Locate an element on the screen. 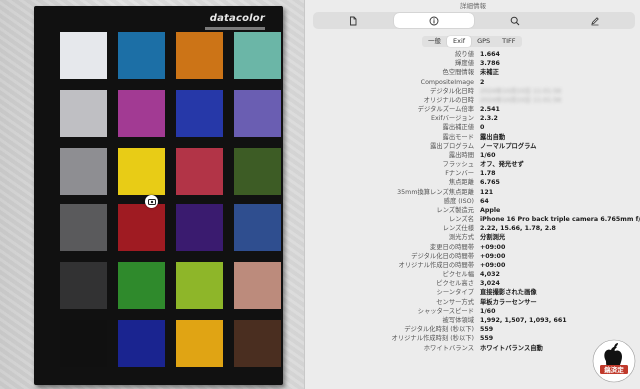  exif-label: Exifバージョン is located at coordinates (452, 119).